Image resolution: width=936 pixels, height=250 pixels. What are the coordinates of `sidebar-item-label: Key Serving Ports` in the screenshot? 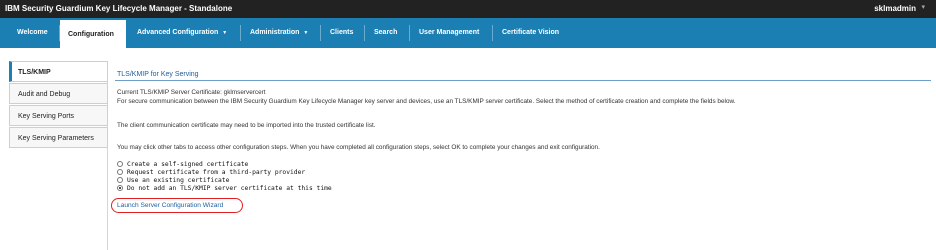 It's located at (46, 116).